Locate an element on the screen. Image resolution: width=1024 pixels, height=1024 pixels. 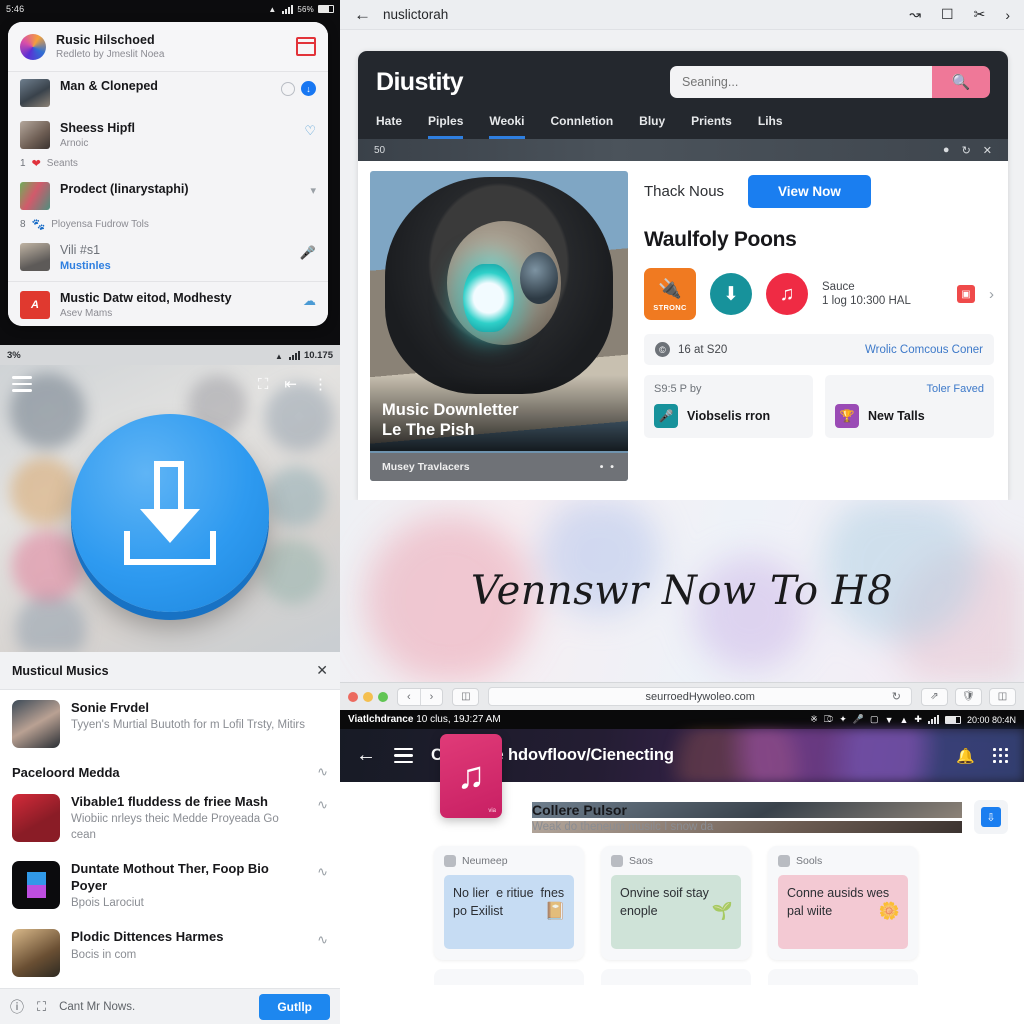
item-thumbnail is located at coordinates (36, 953).